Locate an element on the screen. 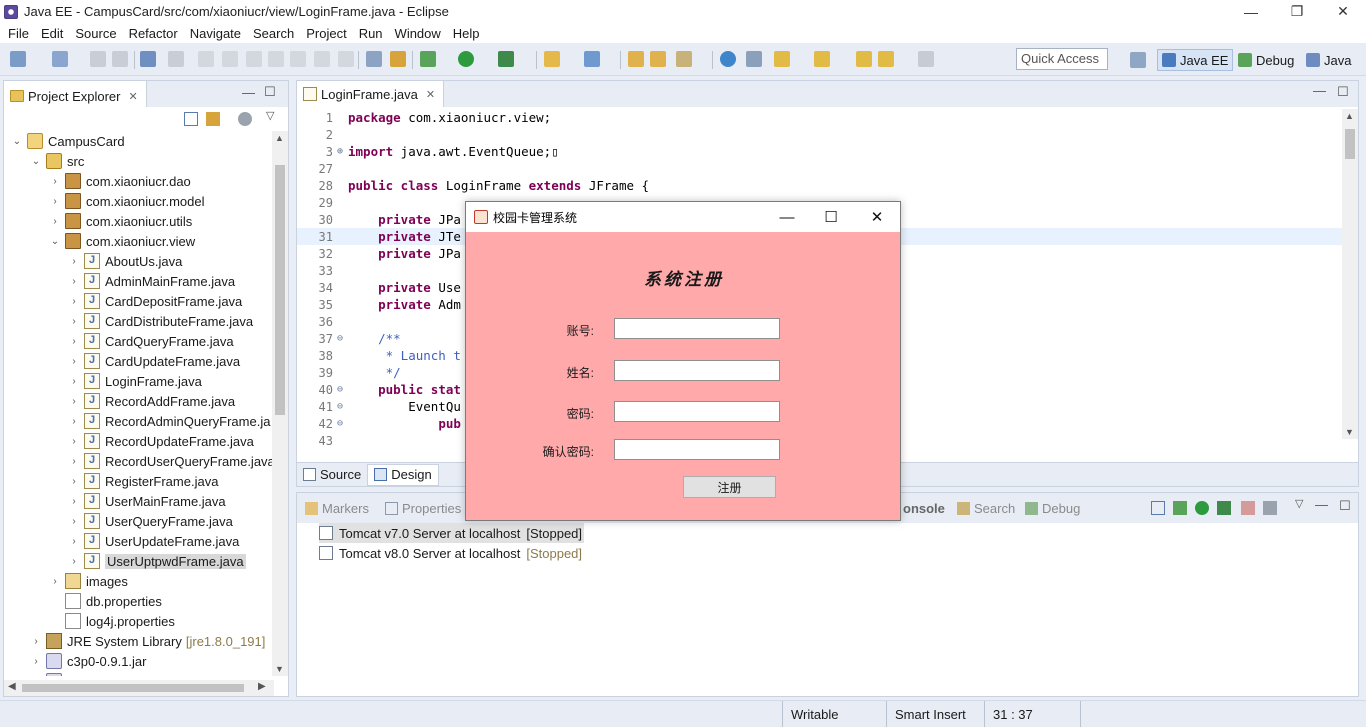 The image size is (1366, 727). annotation-icon is located at coordinates (754, 59).